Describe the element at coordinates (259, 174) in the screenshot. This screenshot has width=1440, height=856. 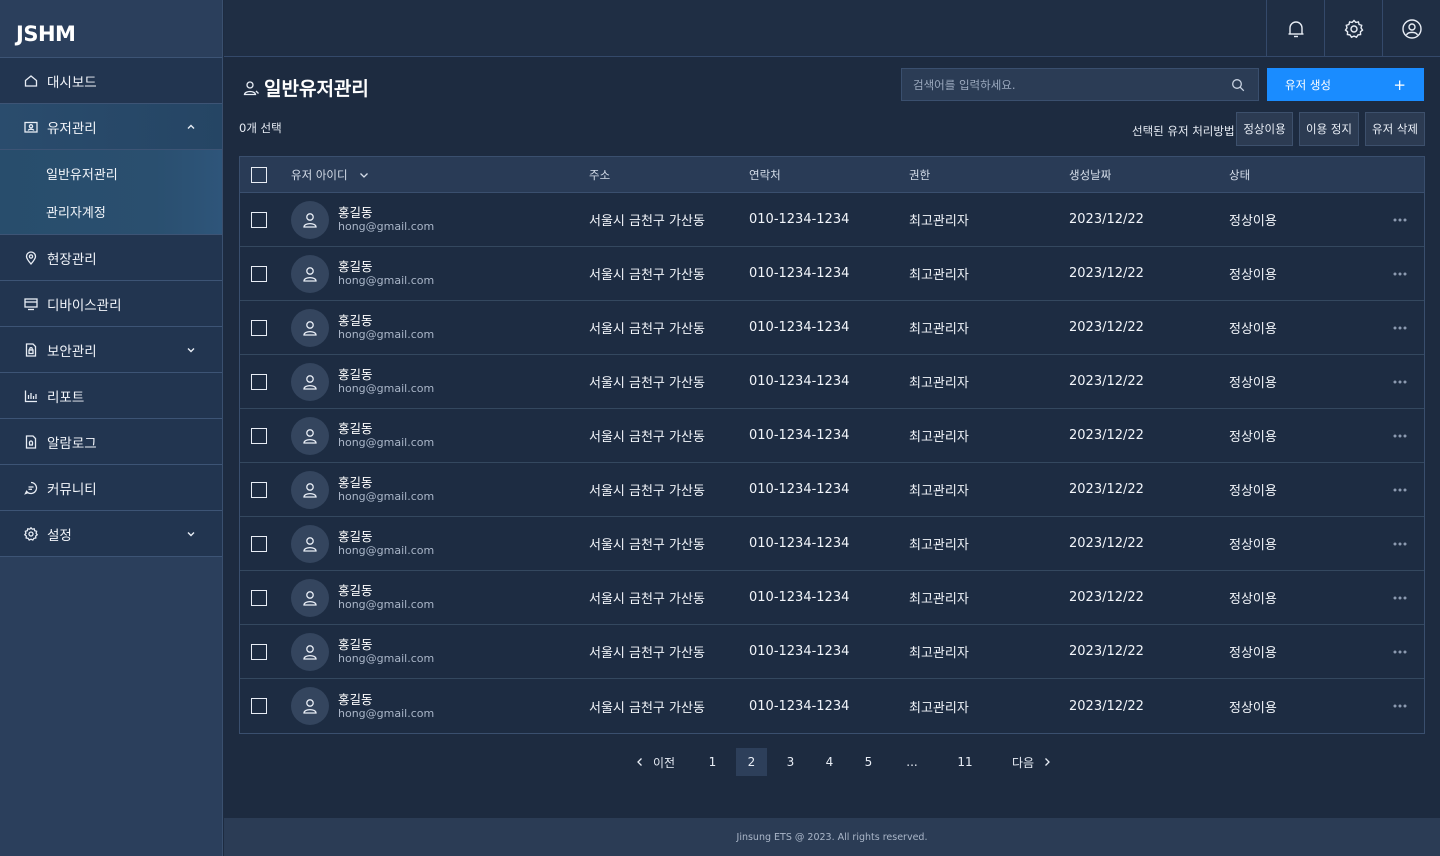
I see `select-all-checkbox` at that location.